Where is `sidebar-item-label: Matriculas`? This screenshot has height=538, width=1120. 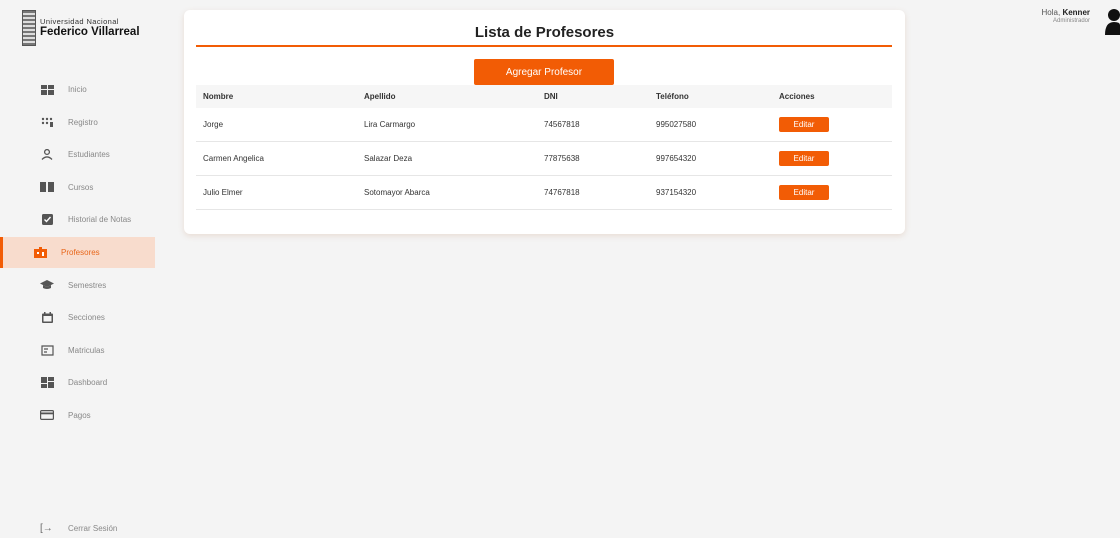 sidebar-item-label: Matriculas is located at coordinates (86, 350).